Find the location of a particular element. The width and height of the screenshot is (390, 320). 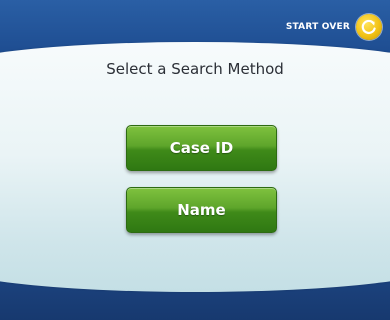

name-button: Name is located at coordinates (201, 210).